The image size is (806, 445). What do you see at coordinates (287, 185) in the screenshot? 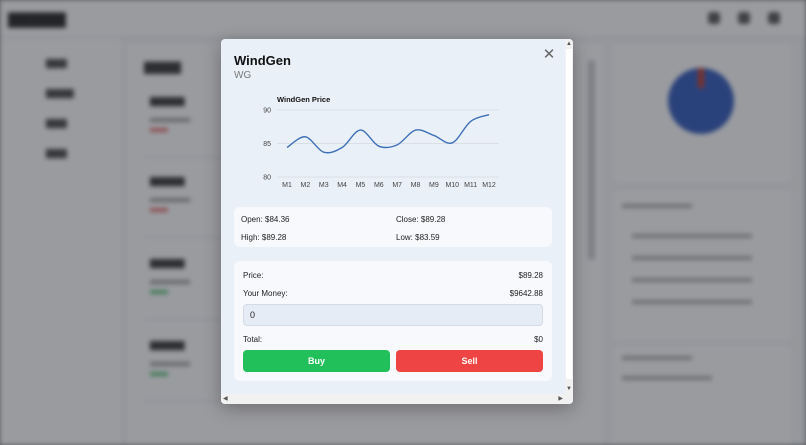
I see `x-tick-label: M1` at bounding box center [287, 185].